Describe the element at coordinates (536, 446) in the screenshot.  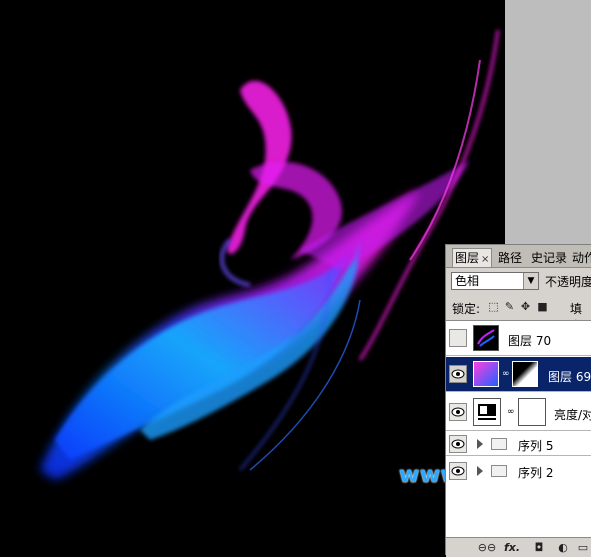
I see `layer-name: 序列 5` at that location.